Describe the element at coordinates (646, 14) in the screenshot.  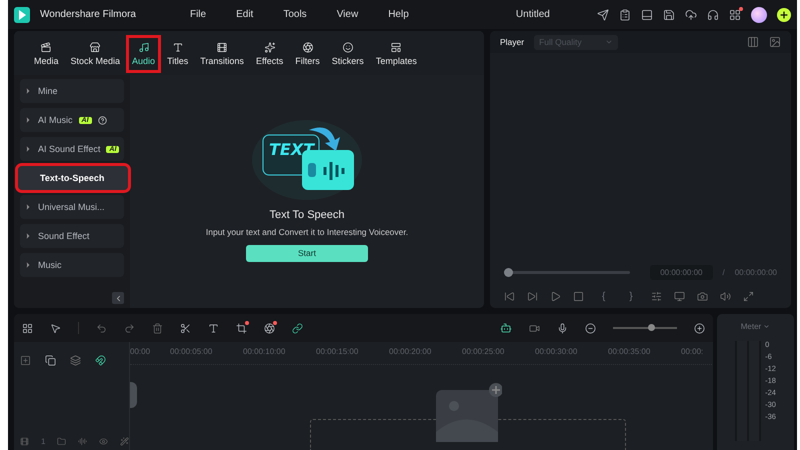
I see `panel-icon` at that location.